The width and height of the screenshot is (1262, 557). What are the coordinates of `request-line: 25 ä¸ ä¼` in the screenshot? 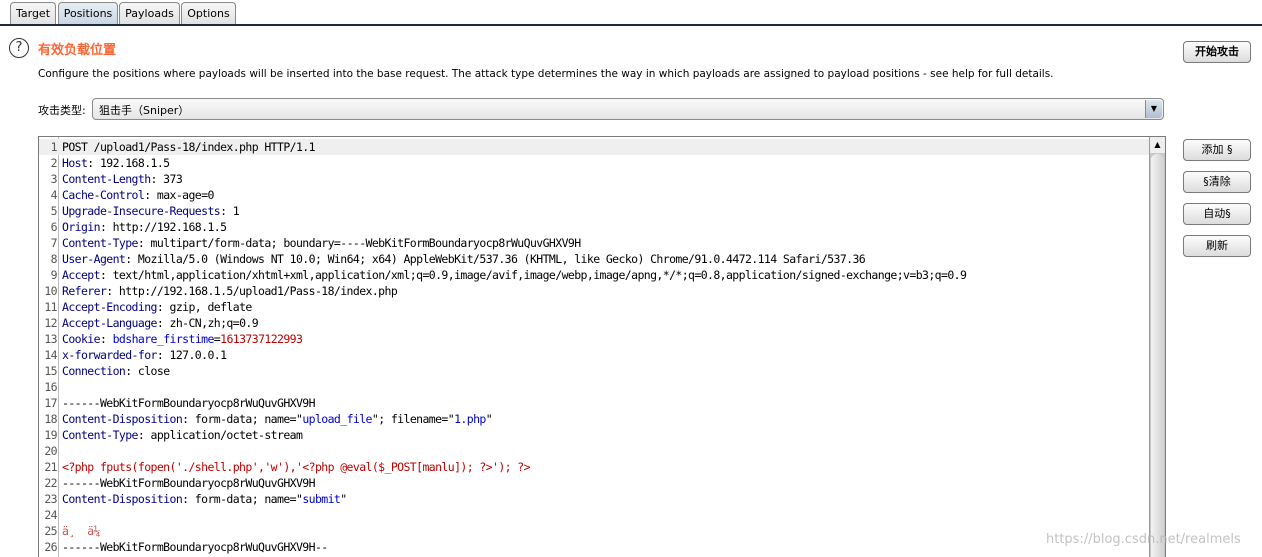 It's located at (594, 531).